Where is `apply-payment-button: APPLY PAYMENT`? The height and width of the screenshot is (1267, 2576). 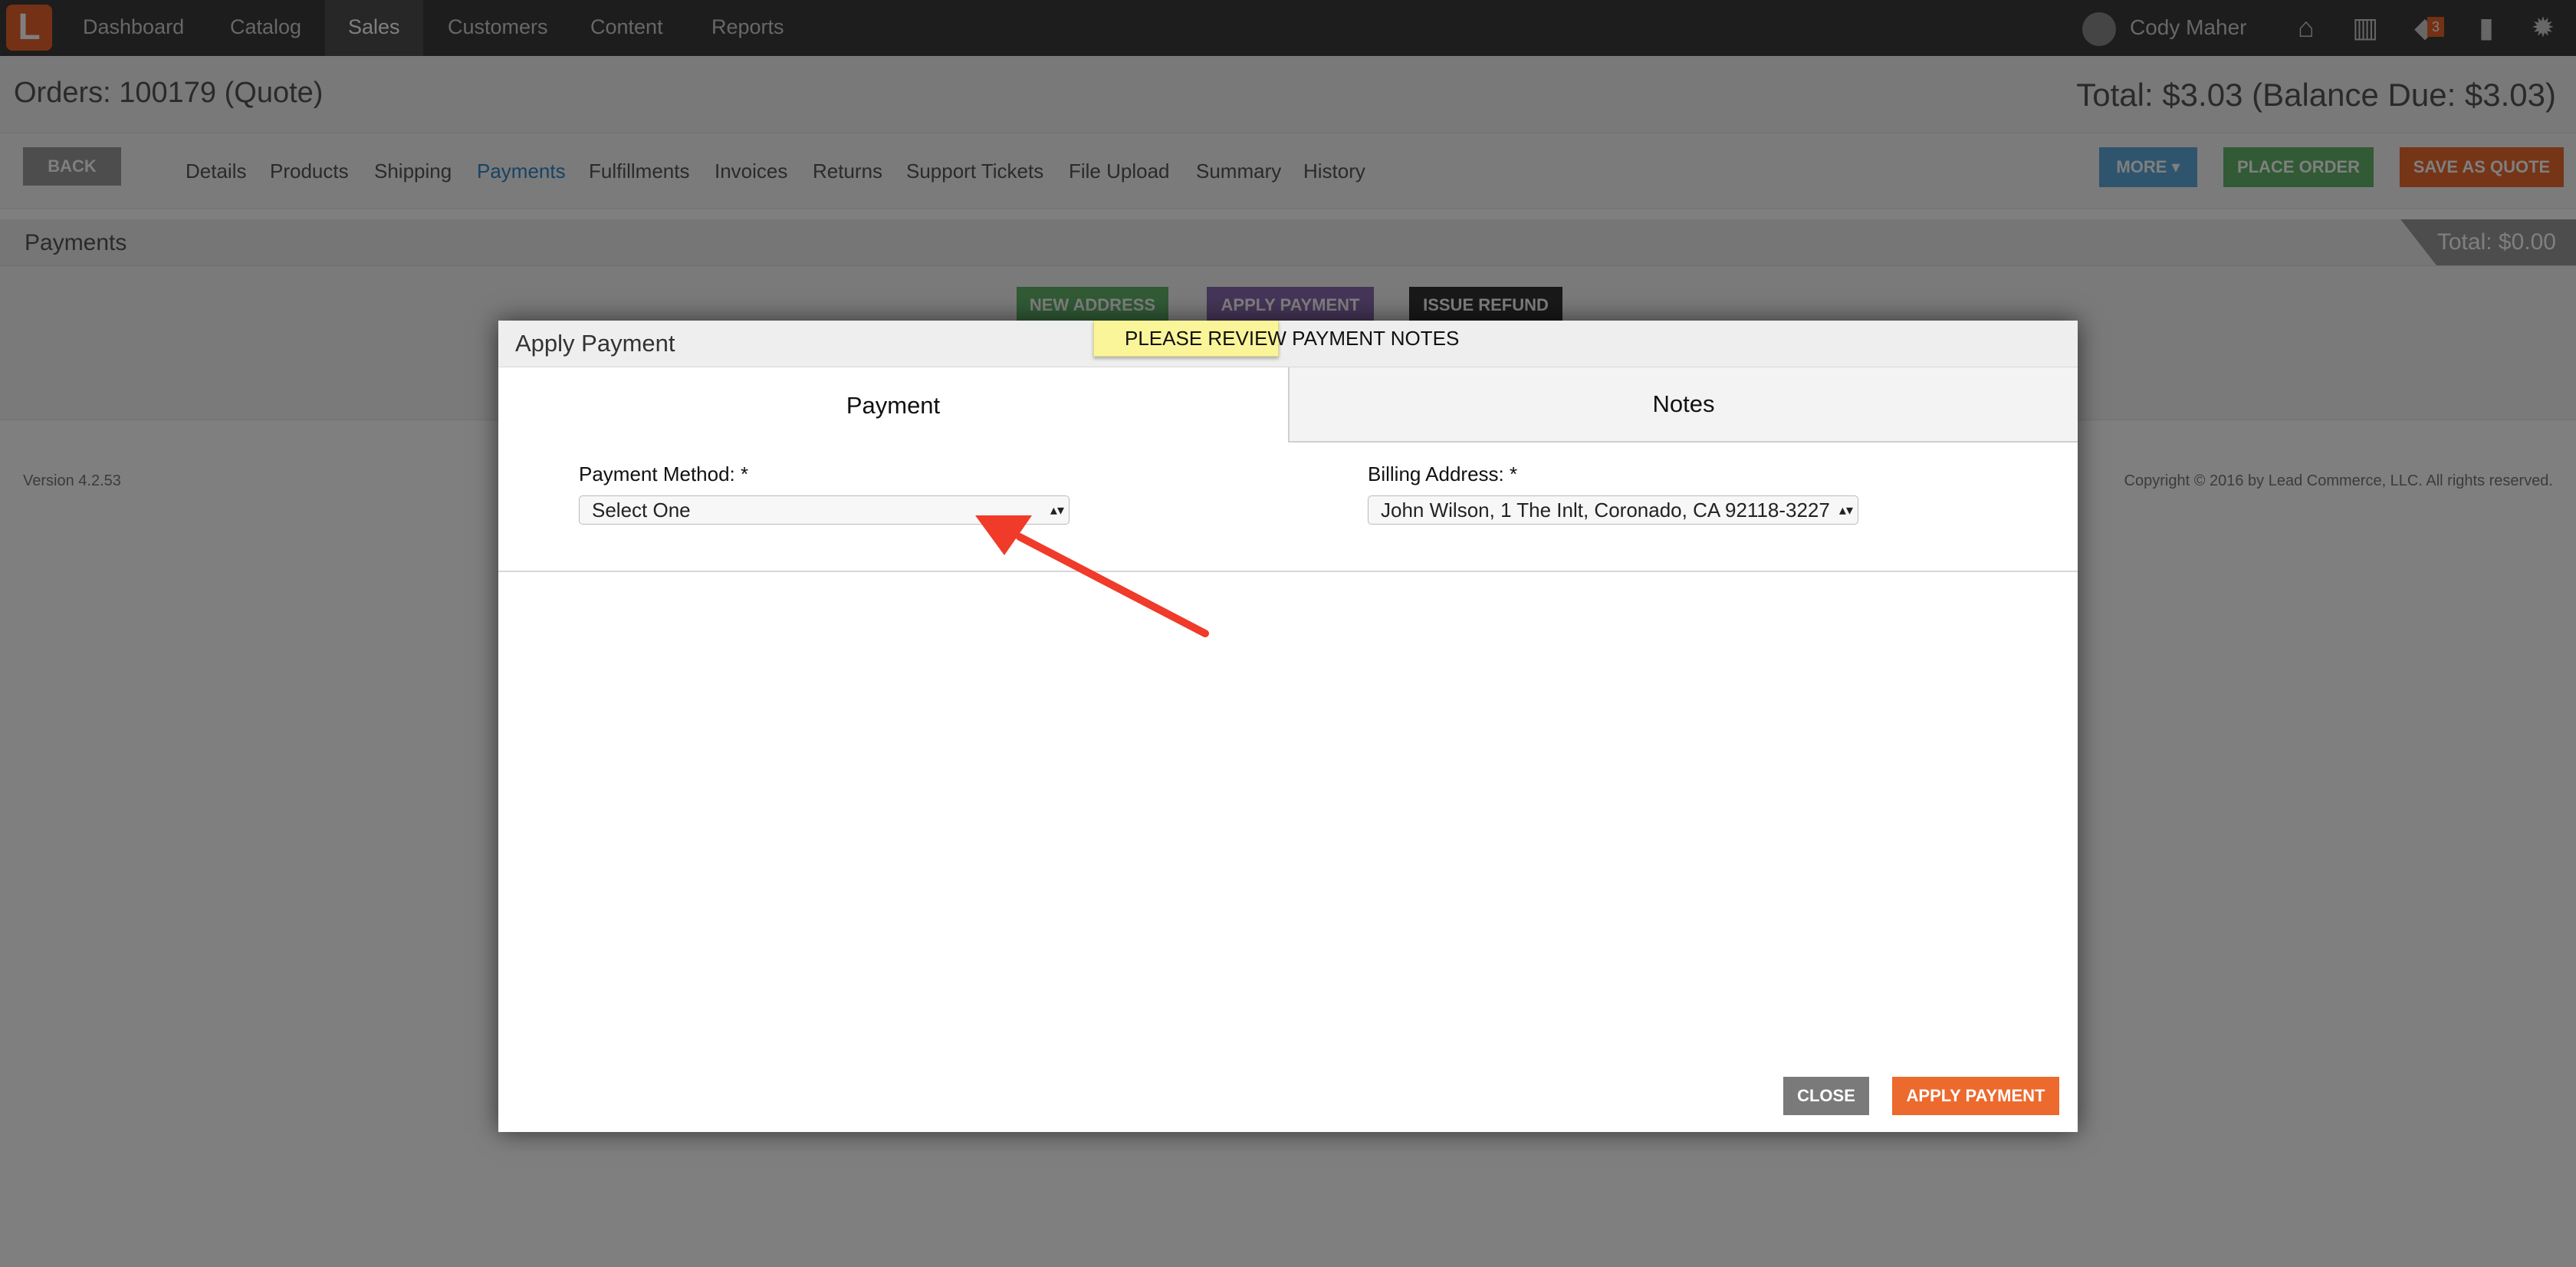 apply-payment-button: APPLY PAYMENT is located at coordinates (1975, 1096).